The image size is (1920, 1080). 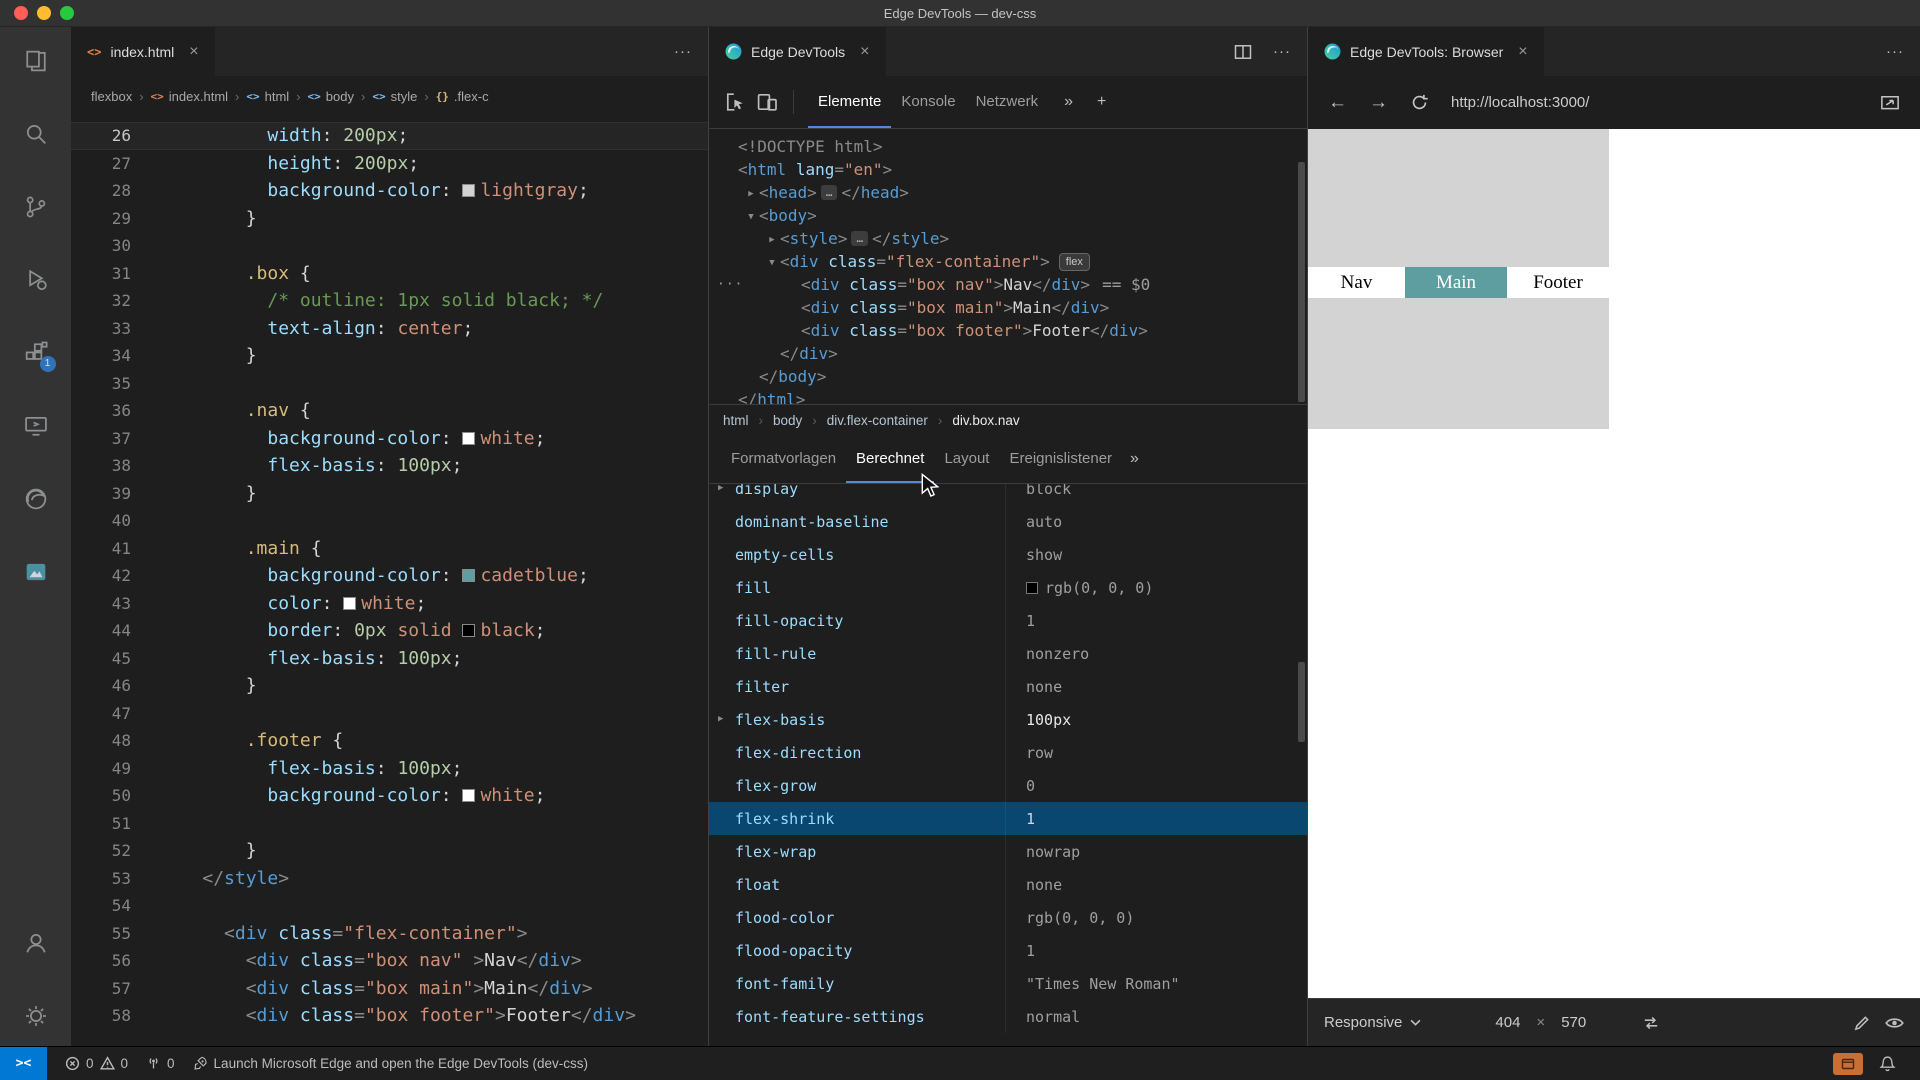 What do you see at coordinates (389, 191) in the screenshot?
I see `code-line-28: 28 background-color: lightgray;` at bounding box center [389, 191].